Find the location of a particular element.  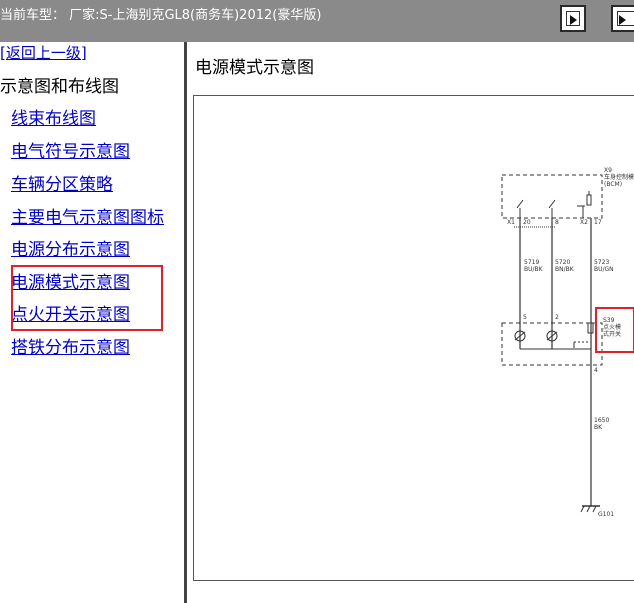

ground-color: BK is located at coordinates (598, 427).